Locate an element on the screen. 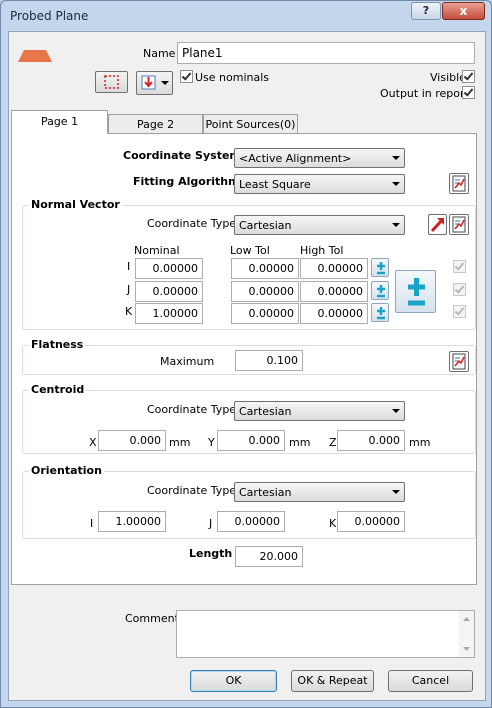  plus-minus-k-button is located at coordinates (380, 312).